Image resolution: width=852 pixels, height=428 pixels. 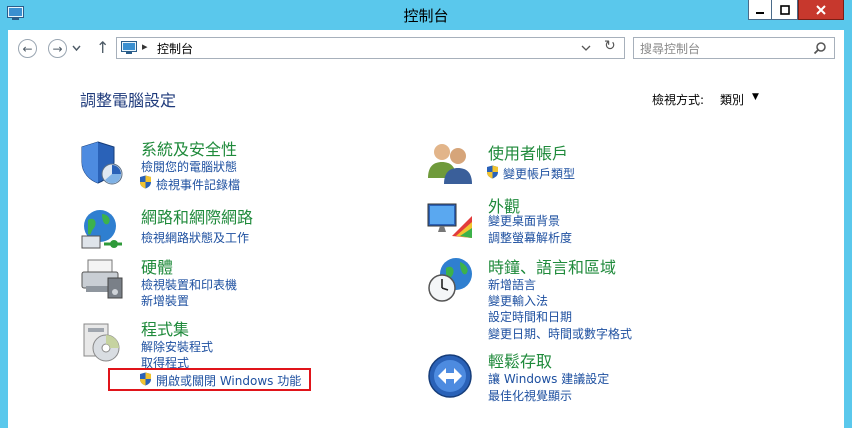 What do you see at coordinates (732, 99) in the screenshot?
I see `view-by-dropdown: 類別` at bounding box center [732, 99].